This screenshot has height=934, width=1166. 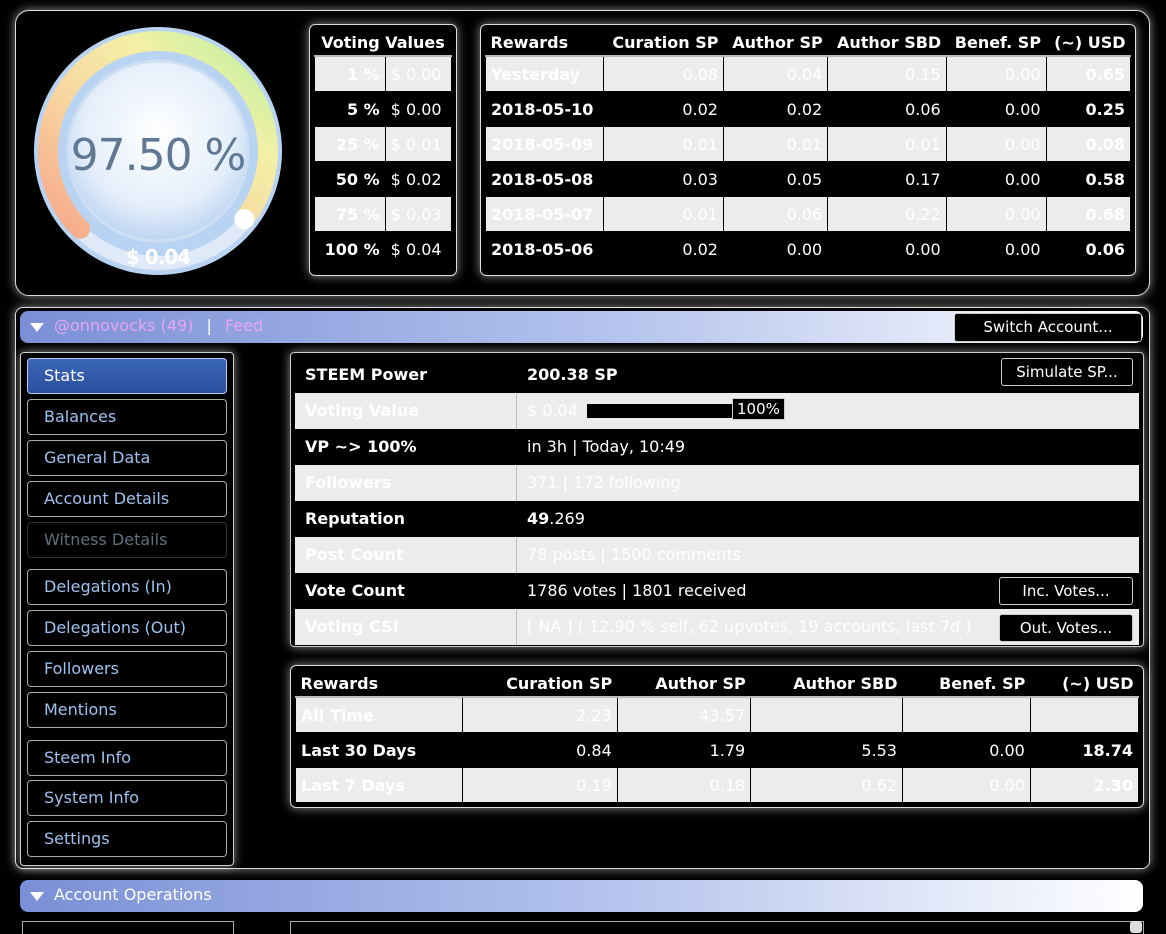 What do you see at coordinates (127, 499) in the screenshot?
I see `sidebar-item-account-details: Account Details` at bounding box center [127, 499].